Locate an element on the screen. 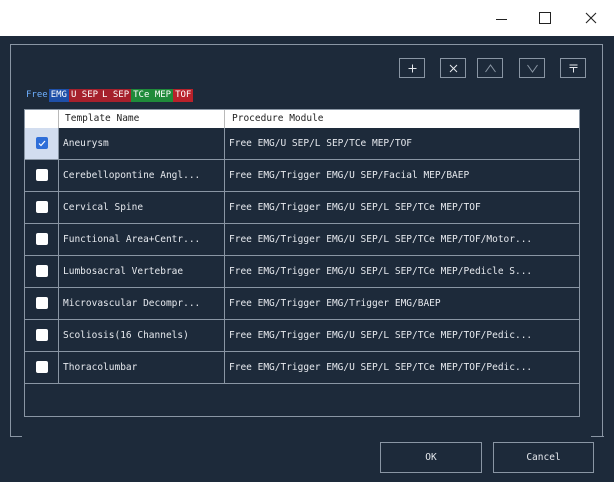  template-name-cell: Scoliosis(16 Channels) is located at coordinates (142, 335).